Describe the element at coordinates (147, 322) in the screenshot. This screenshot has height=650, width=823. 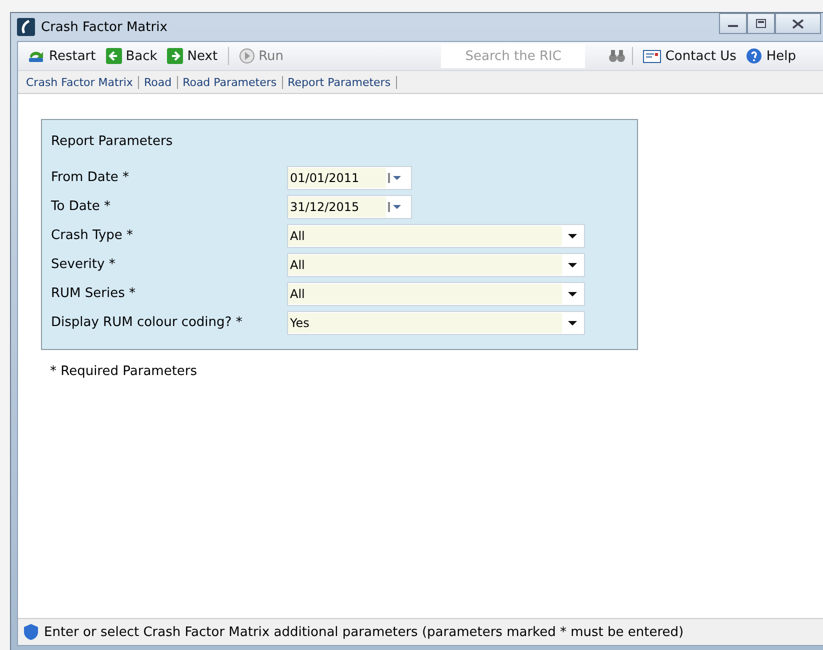
I see `field-label: Display RUM colour coding? *` at that location.